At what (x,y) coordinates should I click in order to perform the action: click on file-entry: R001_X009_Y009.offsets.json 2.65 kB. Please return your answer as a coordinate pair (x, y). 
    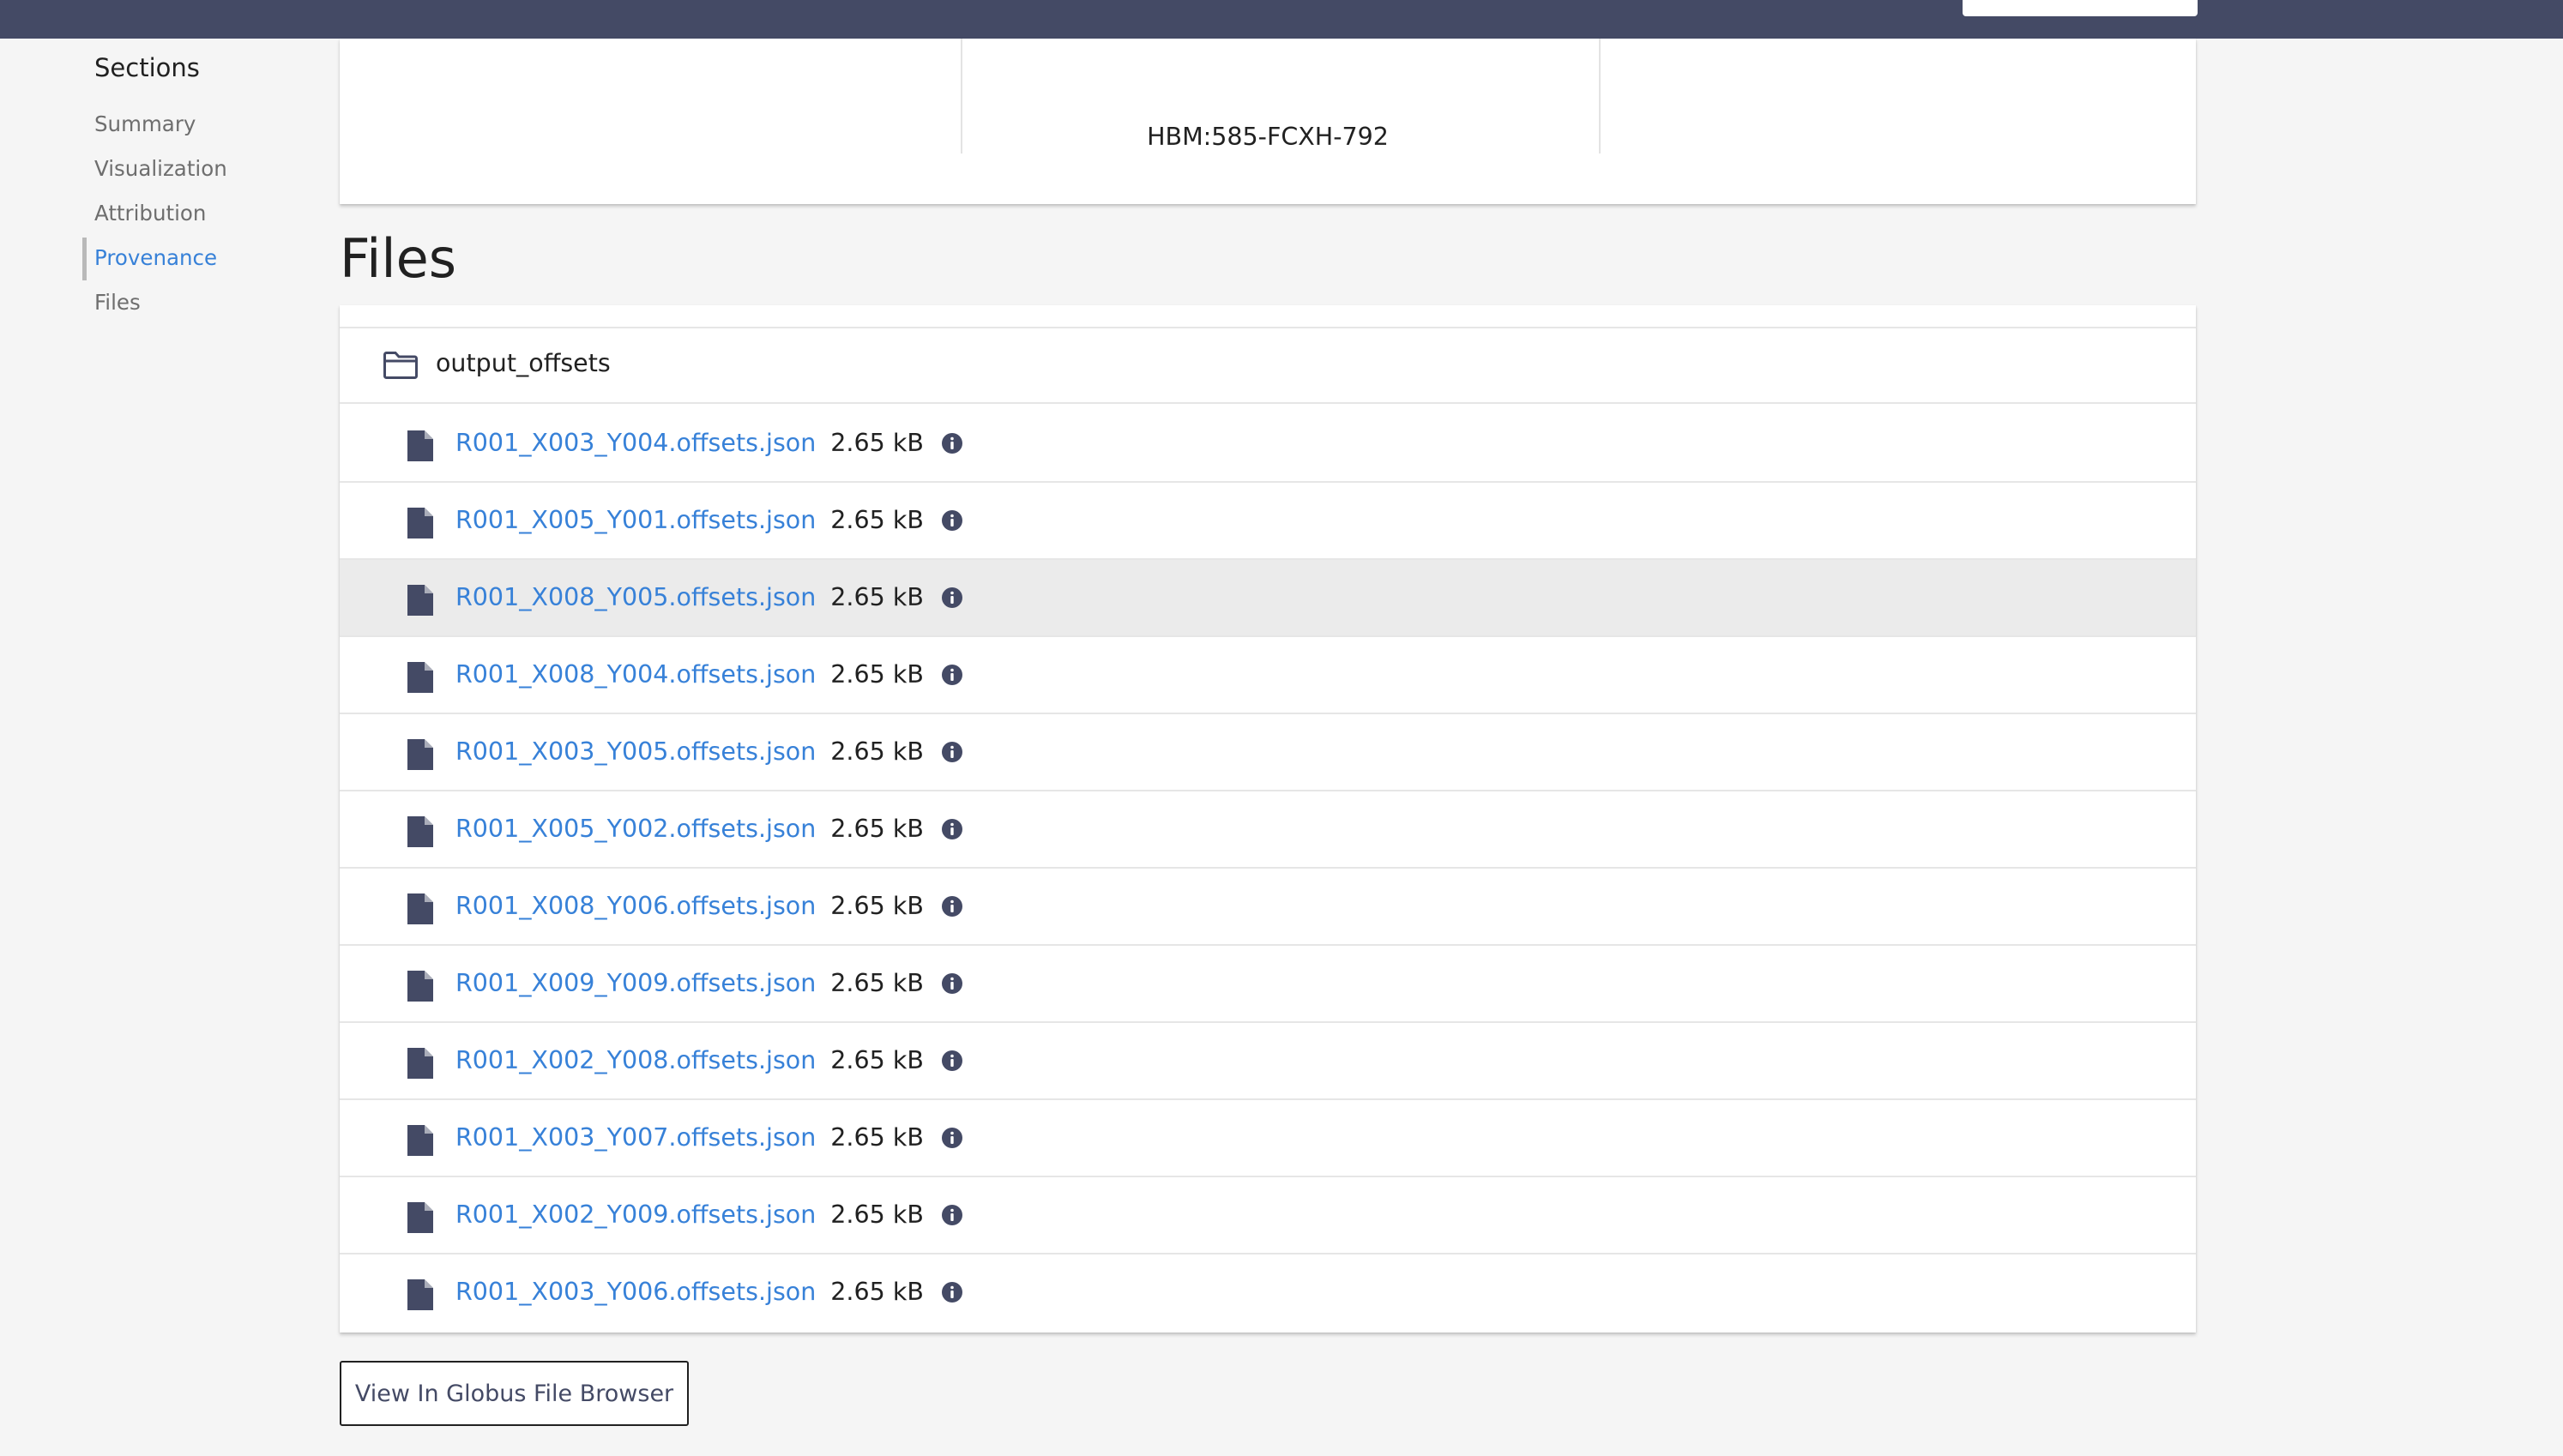
    Looking at the image, I should click on (709, 983).